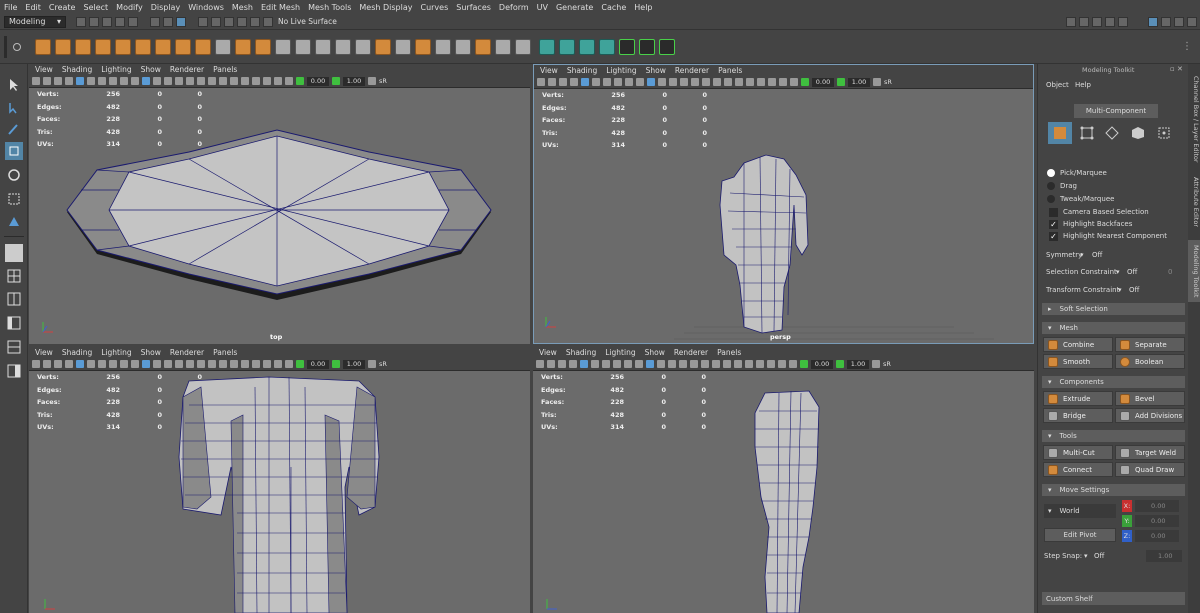  What do you see at coordinates (1164, 556) in the screenshot?
I see `step-snap-field: 1.00` at bounding box center [1164, 556].